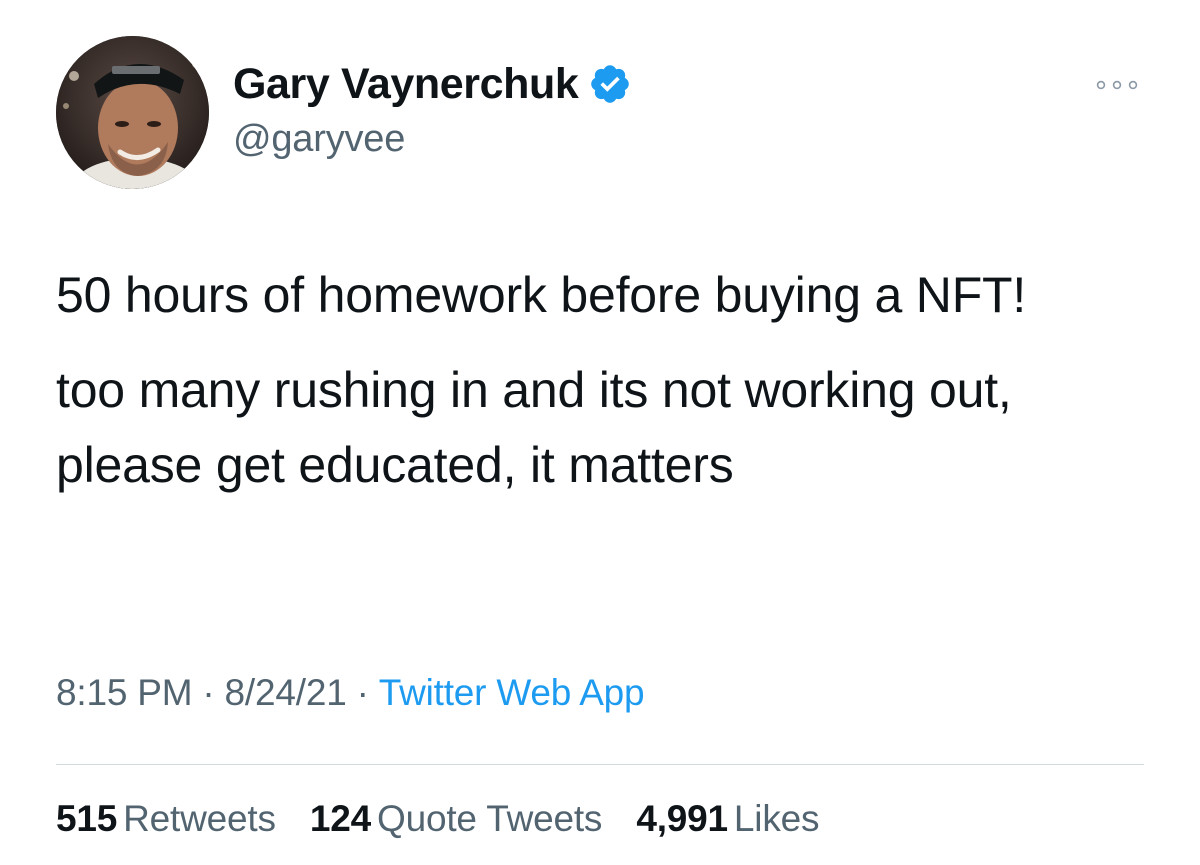  Describe the element at coordinates (682, 818) in the screenshot. I see `likes-count: 4,991` at that location.